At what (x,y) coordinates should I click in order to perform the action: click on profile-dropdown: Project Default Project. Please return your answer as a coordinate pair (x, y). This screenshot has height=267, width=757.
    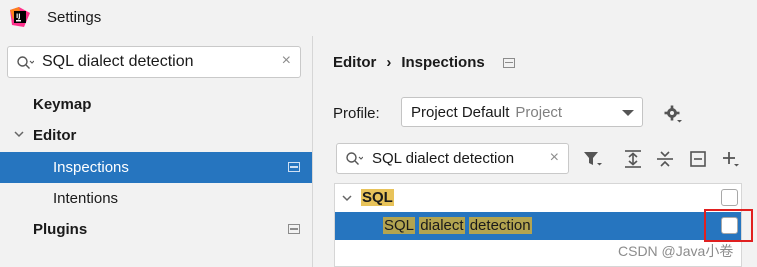
    Looking at the image, I should click on (522, 112).